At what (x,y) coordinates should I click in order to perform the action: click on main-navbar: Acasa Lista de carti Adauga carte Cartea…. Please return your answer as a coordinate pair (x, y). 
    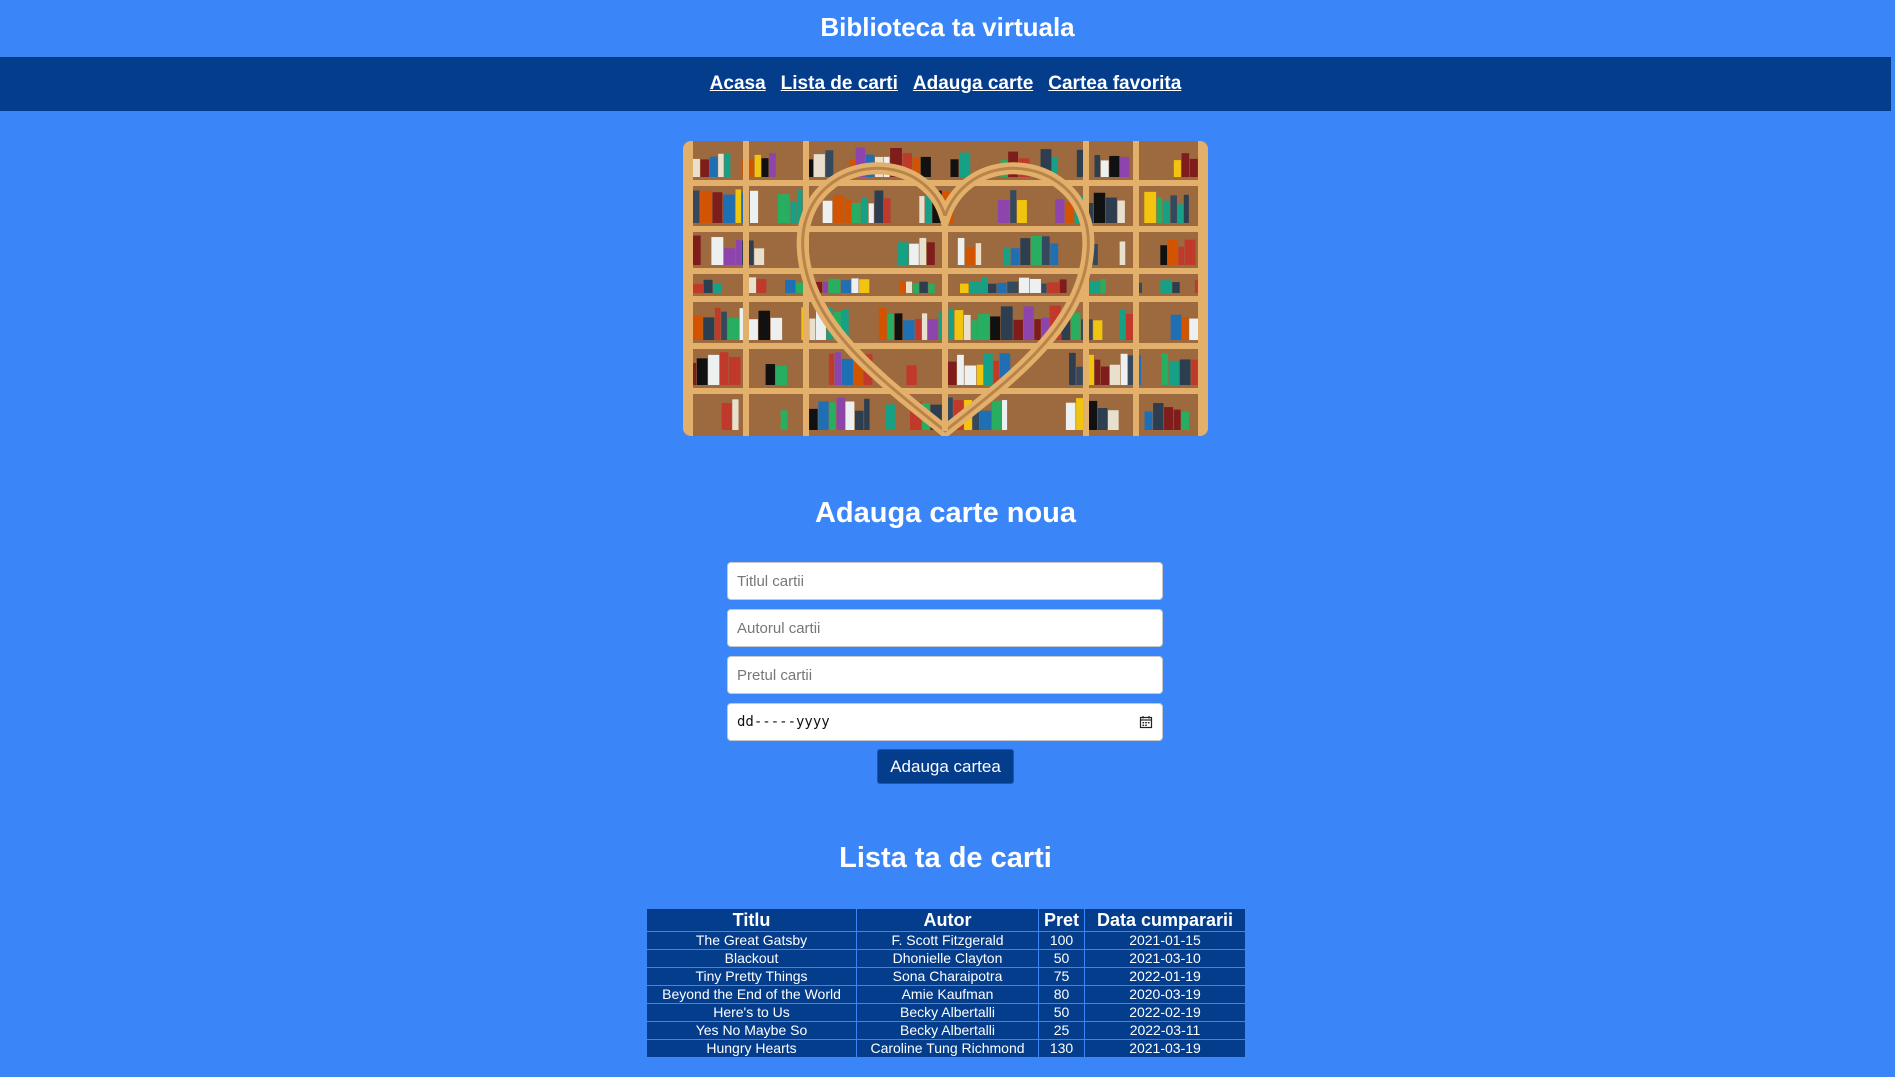
    Looking at the image, I should click on (945, 84).